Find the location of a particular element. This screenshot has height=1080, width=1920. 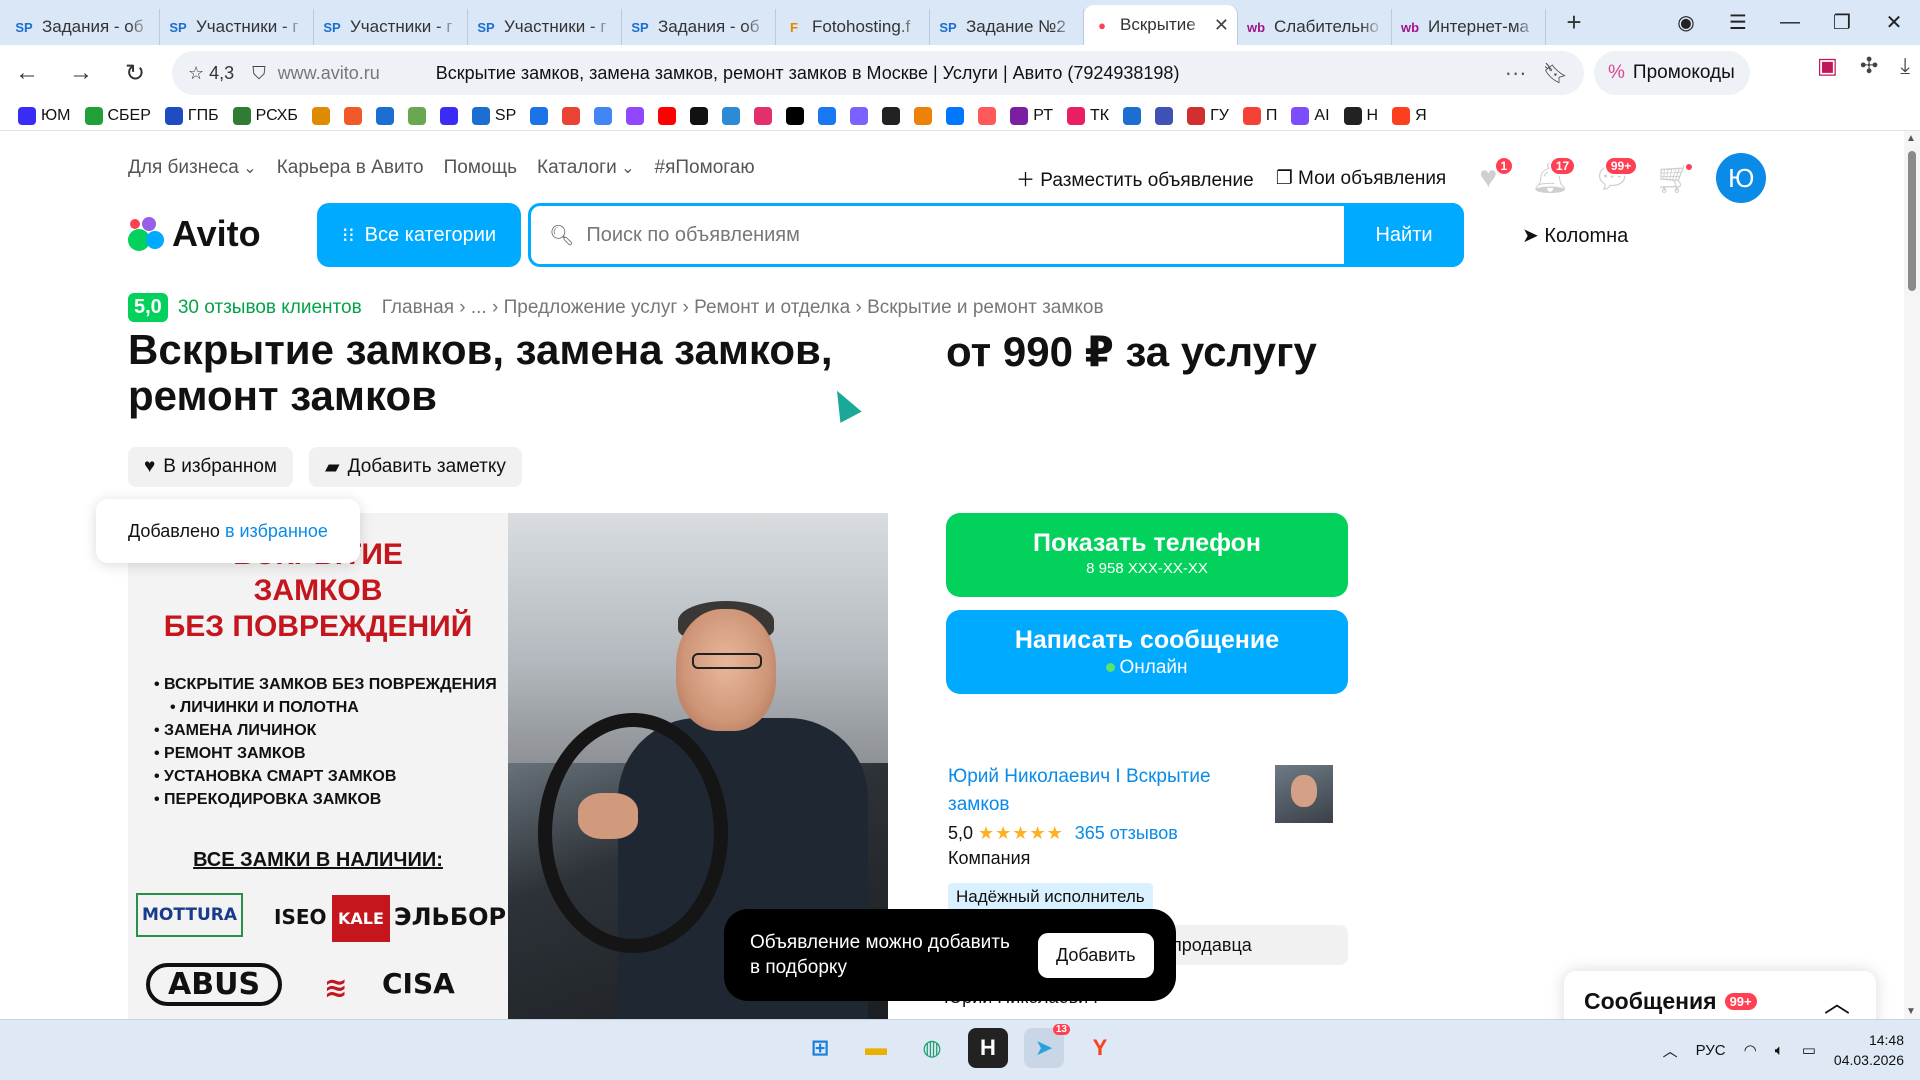

subscribe-seller-button: продавца is located at coordinates (1249, 945).